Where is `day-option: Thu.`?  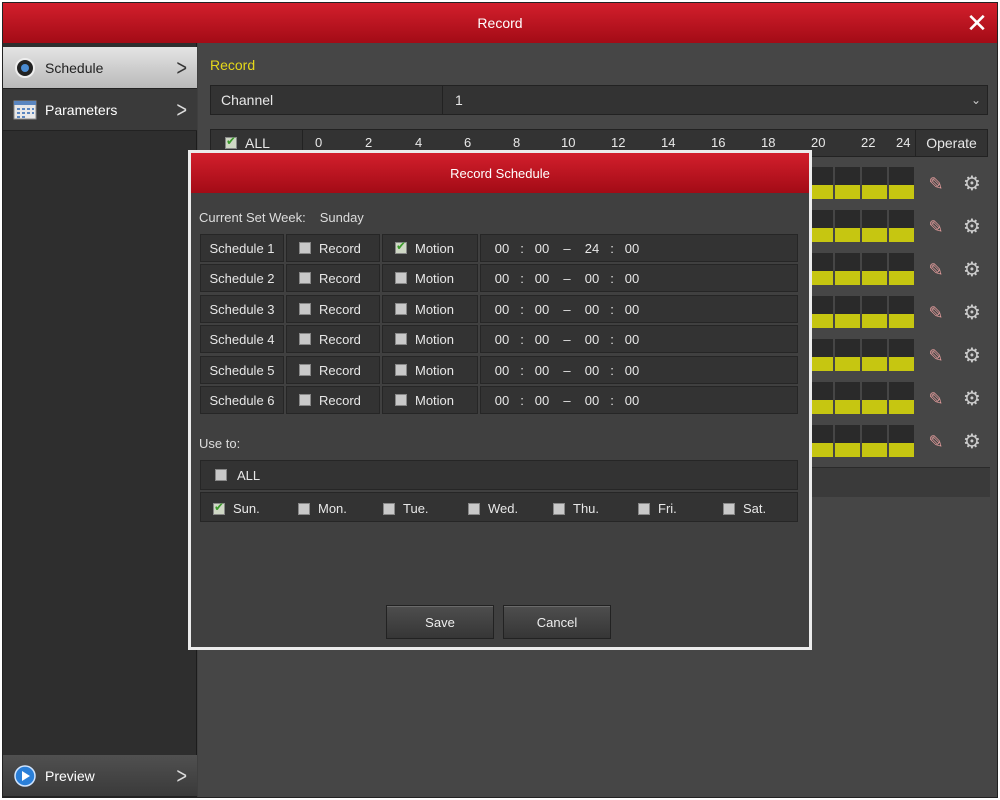
day-option: Thu. is located at coordinates (576, 508).